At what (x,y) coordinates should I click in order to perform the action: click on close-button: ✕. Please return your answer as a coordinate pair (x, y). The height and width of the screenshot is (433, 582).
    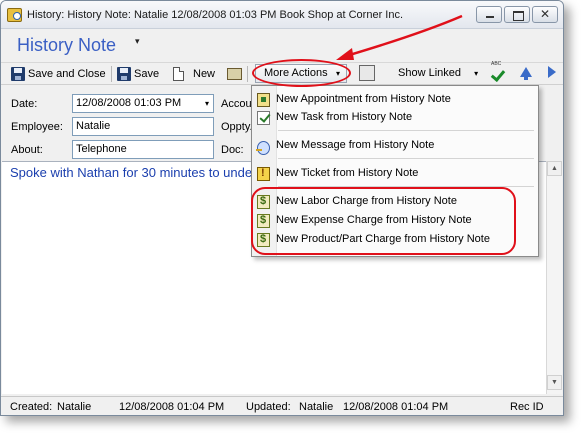
    Looking at the image, I should click on (545, 14).